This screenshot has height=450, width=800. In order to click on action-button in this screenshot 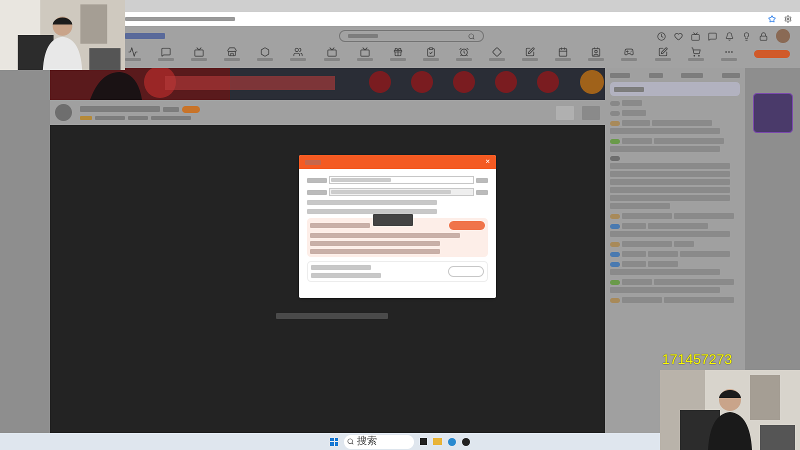, I will do `click(467, 225)`.